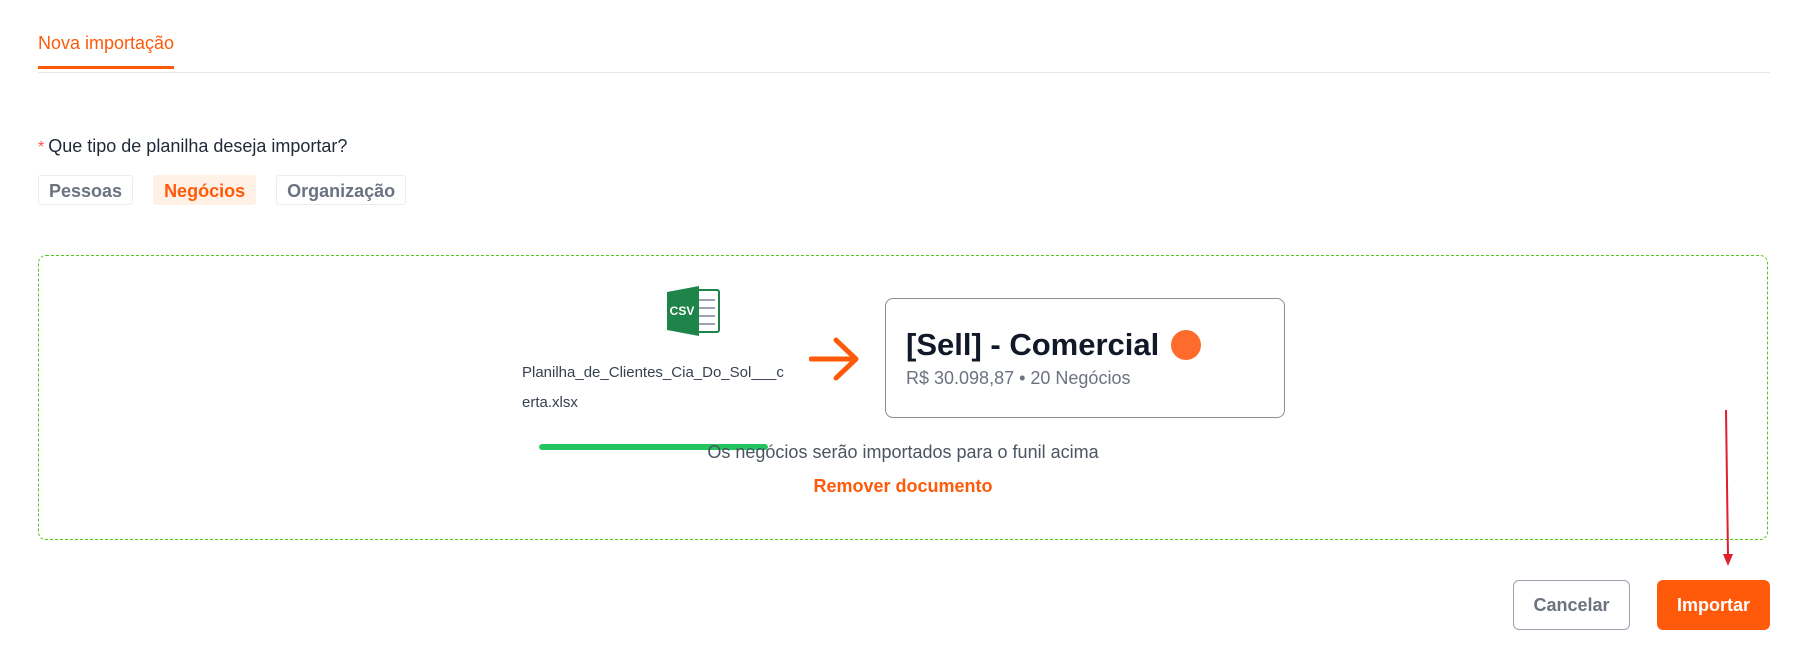  I want to click on funnel-summary: R$ 30.098,87 • 20 Negócios, so click(1018, 378).